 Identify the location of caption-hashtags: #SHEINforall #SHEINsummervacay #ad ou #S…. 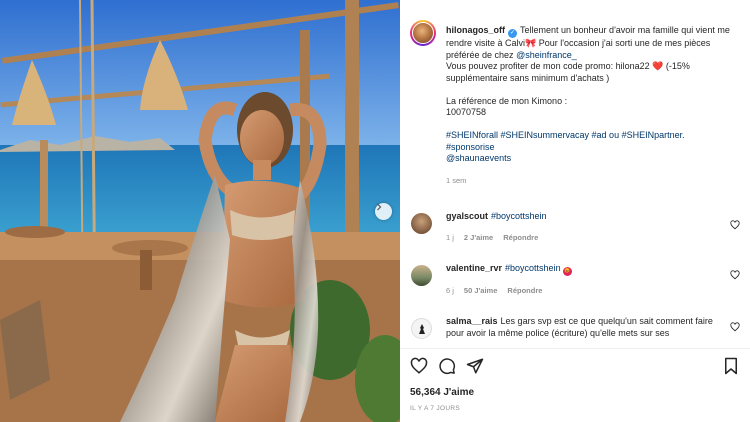
(593, 136).